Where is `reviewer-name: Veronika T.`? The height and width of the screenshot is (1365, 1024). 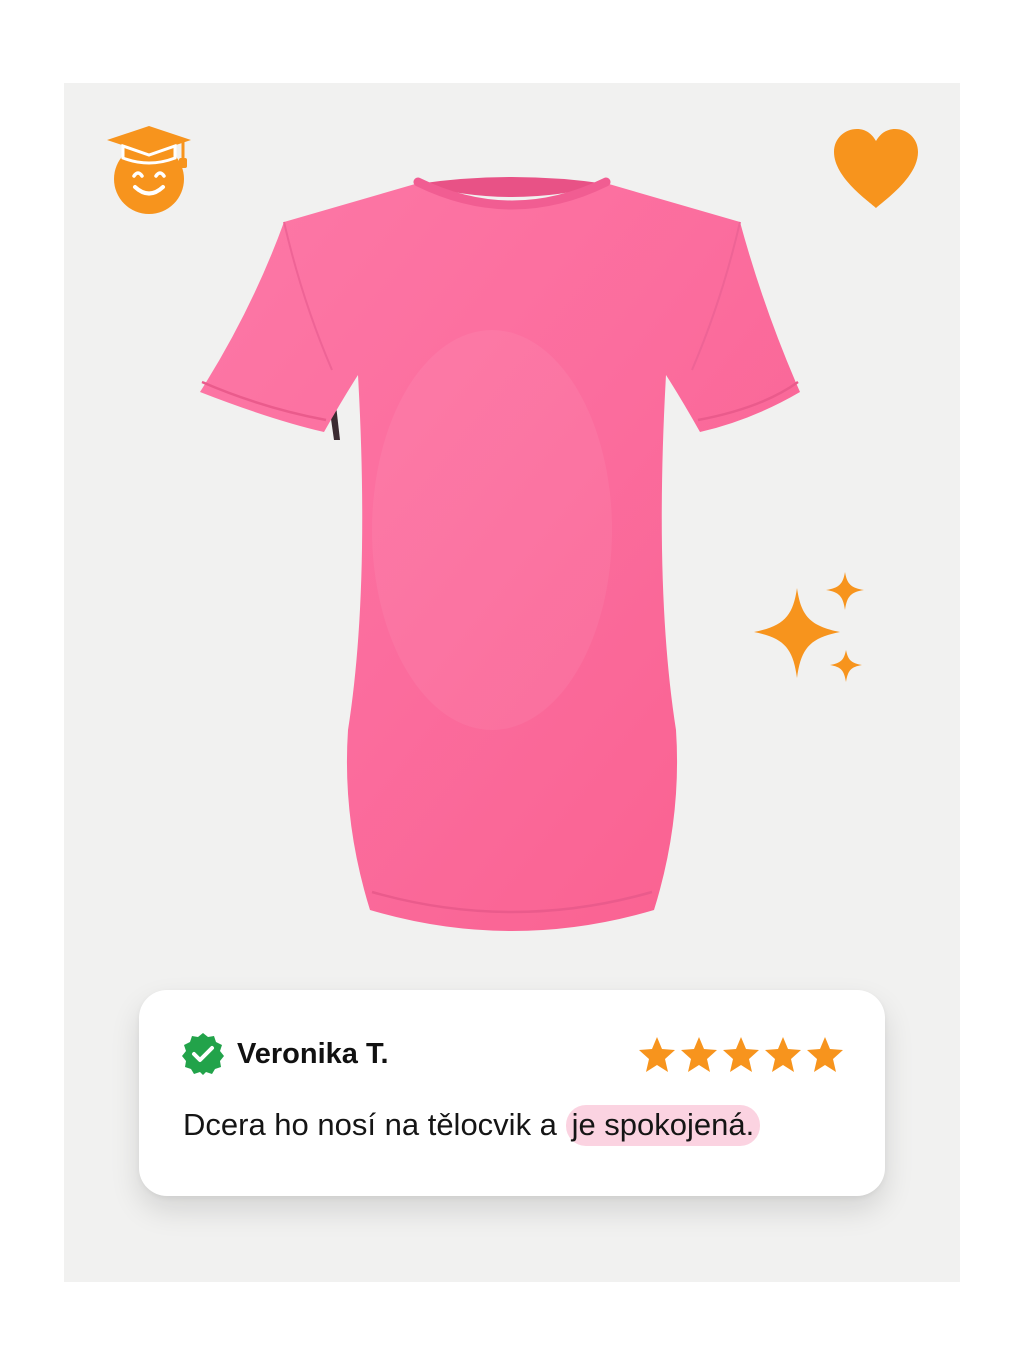
reviewer-name: Veronika T. is located at coordinates (313, 1054).